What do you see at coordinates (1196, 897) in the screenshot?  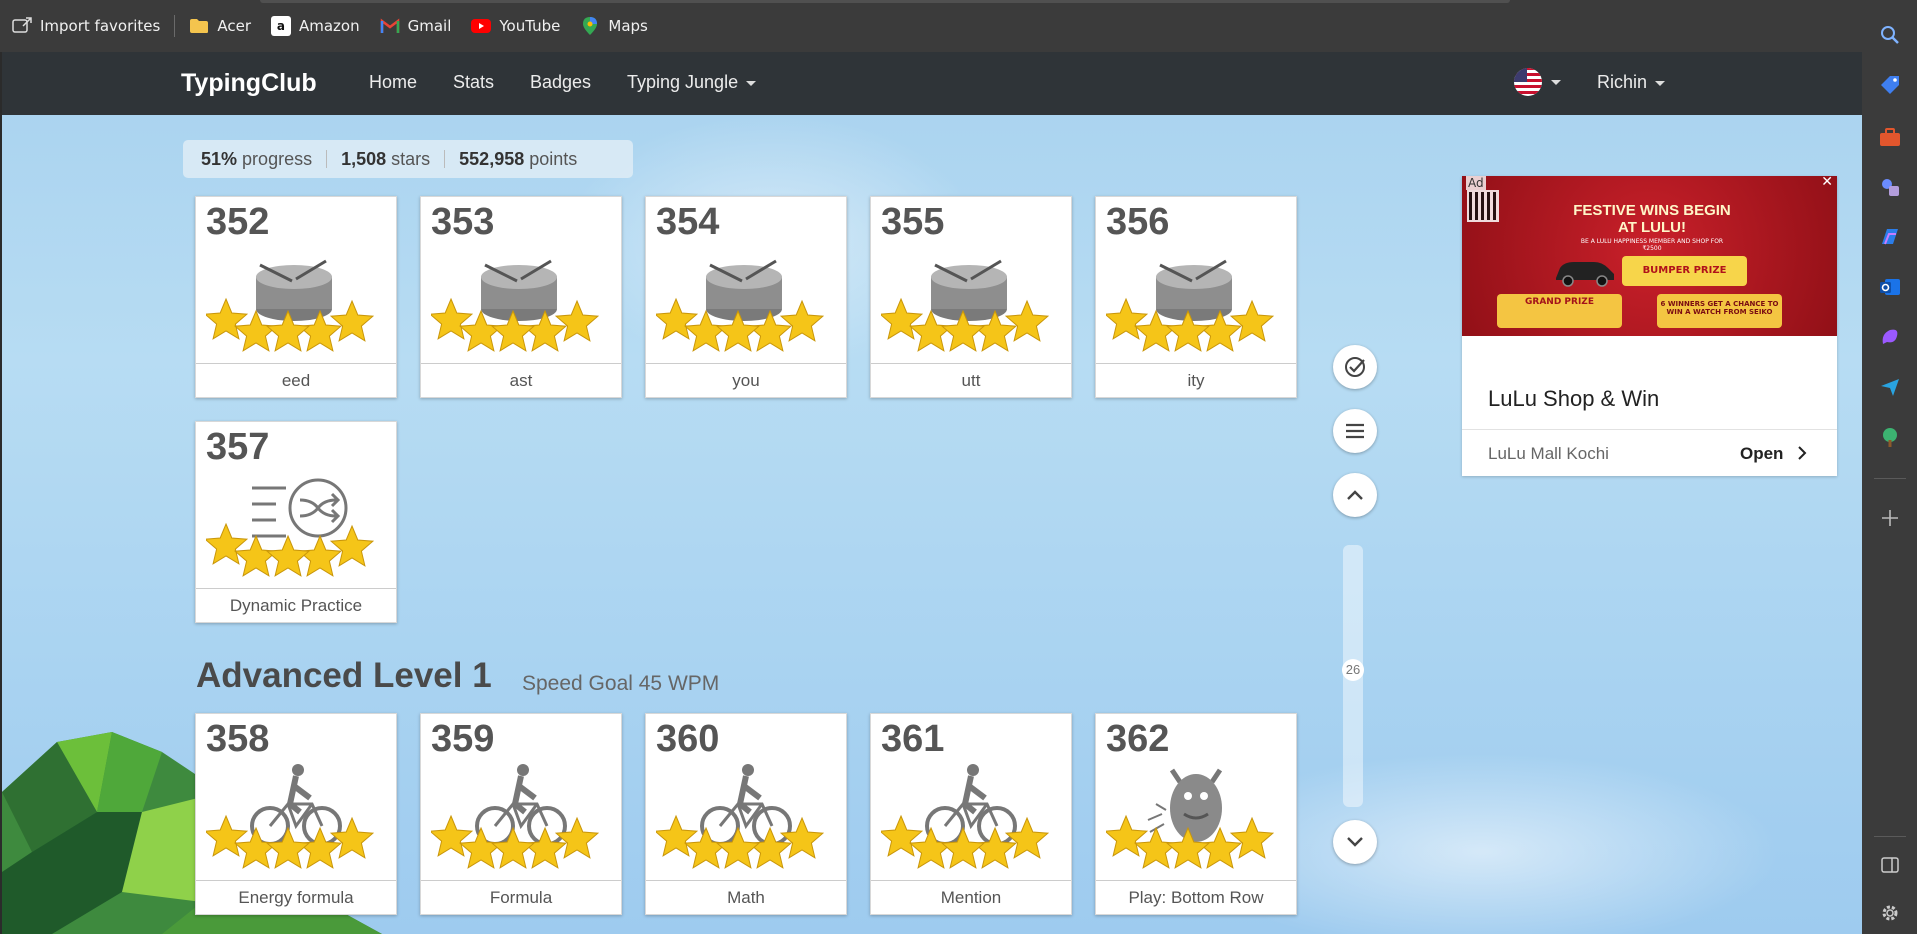 I see `lesson-label: Play: Bottom Row` at bounding box center [1196, 897].